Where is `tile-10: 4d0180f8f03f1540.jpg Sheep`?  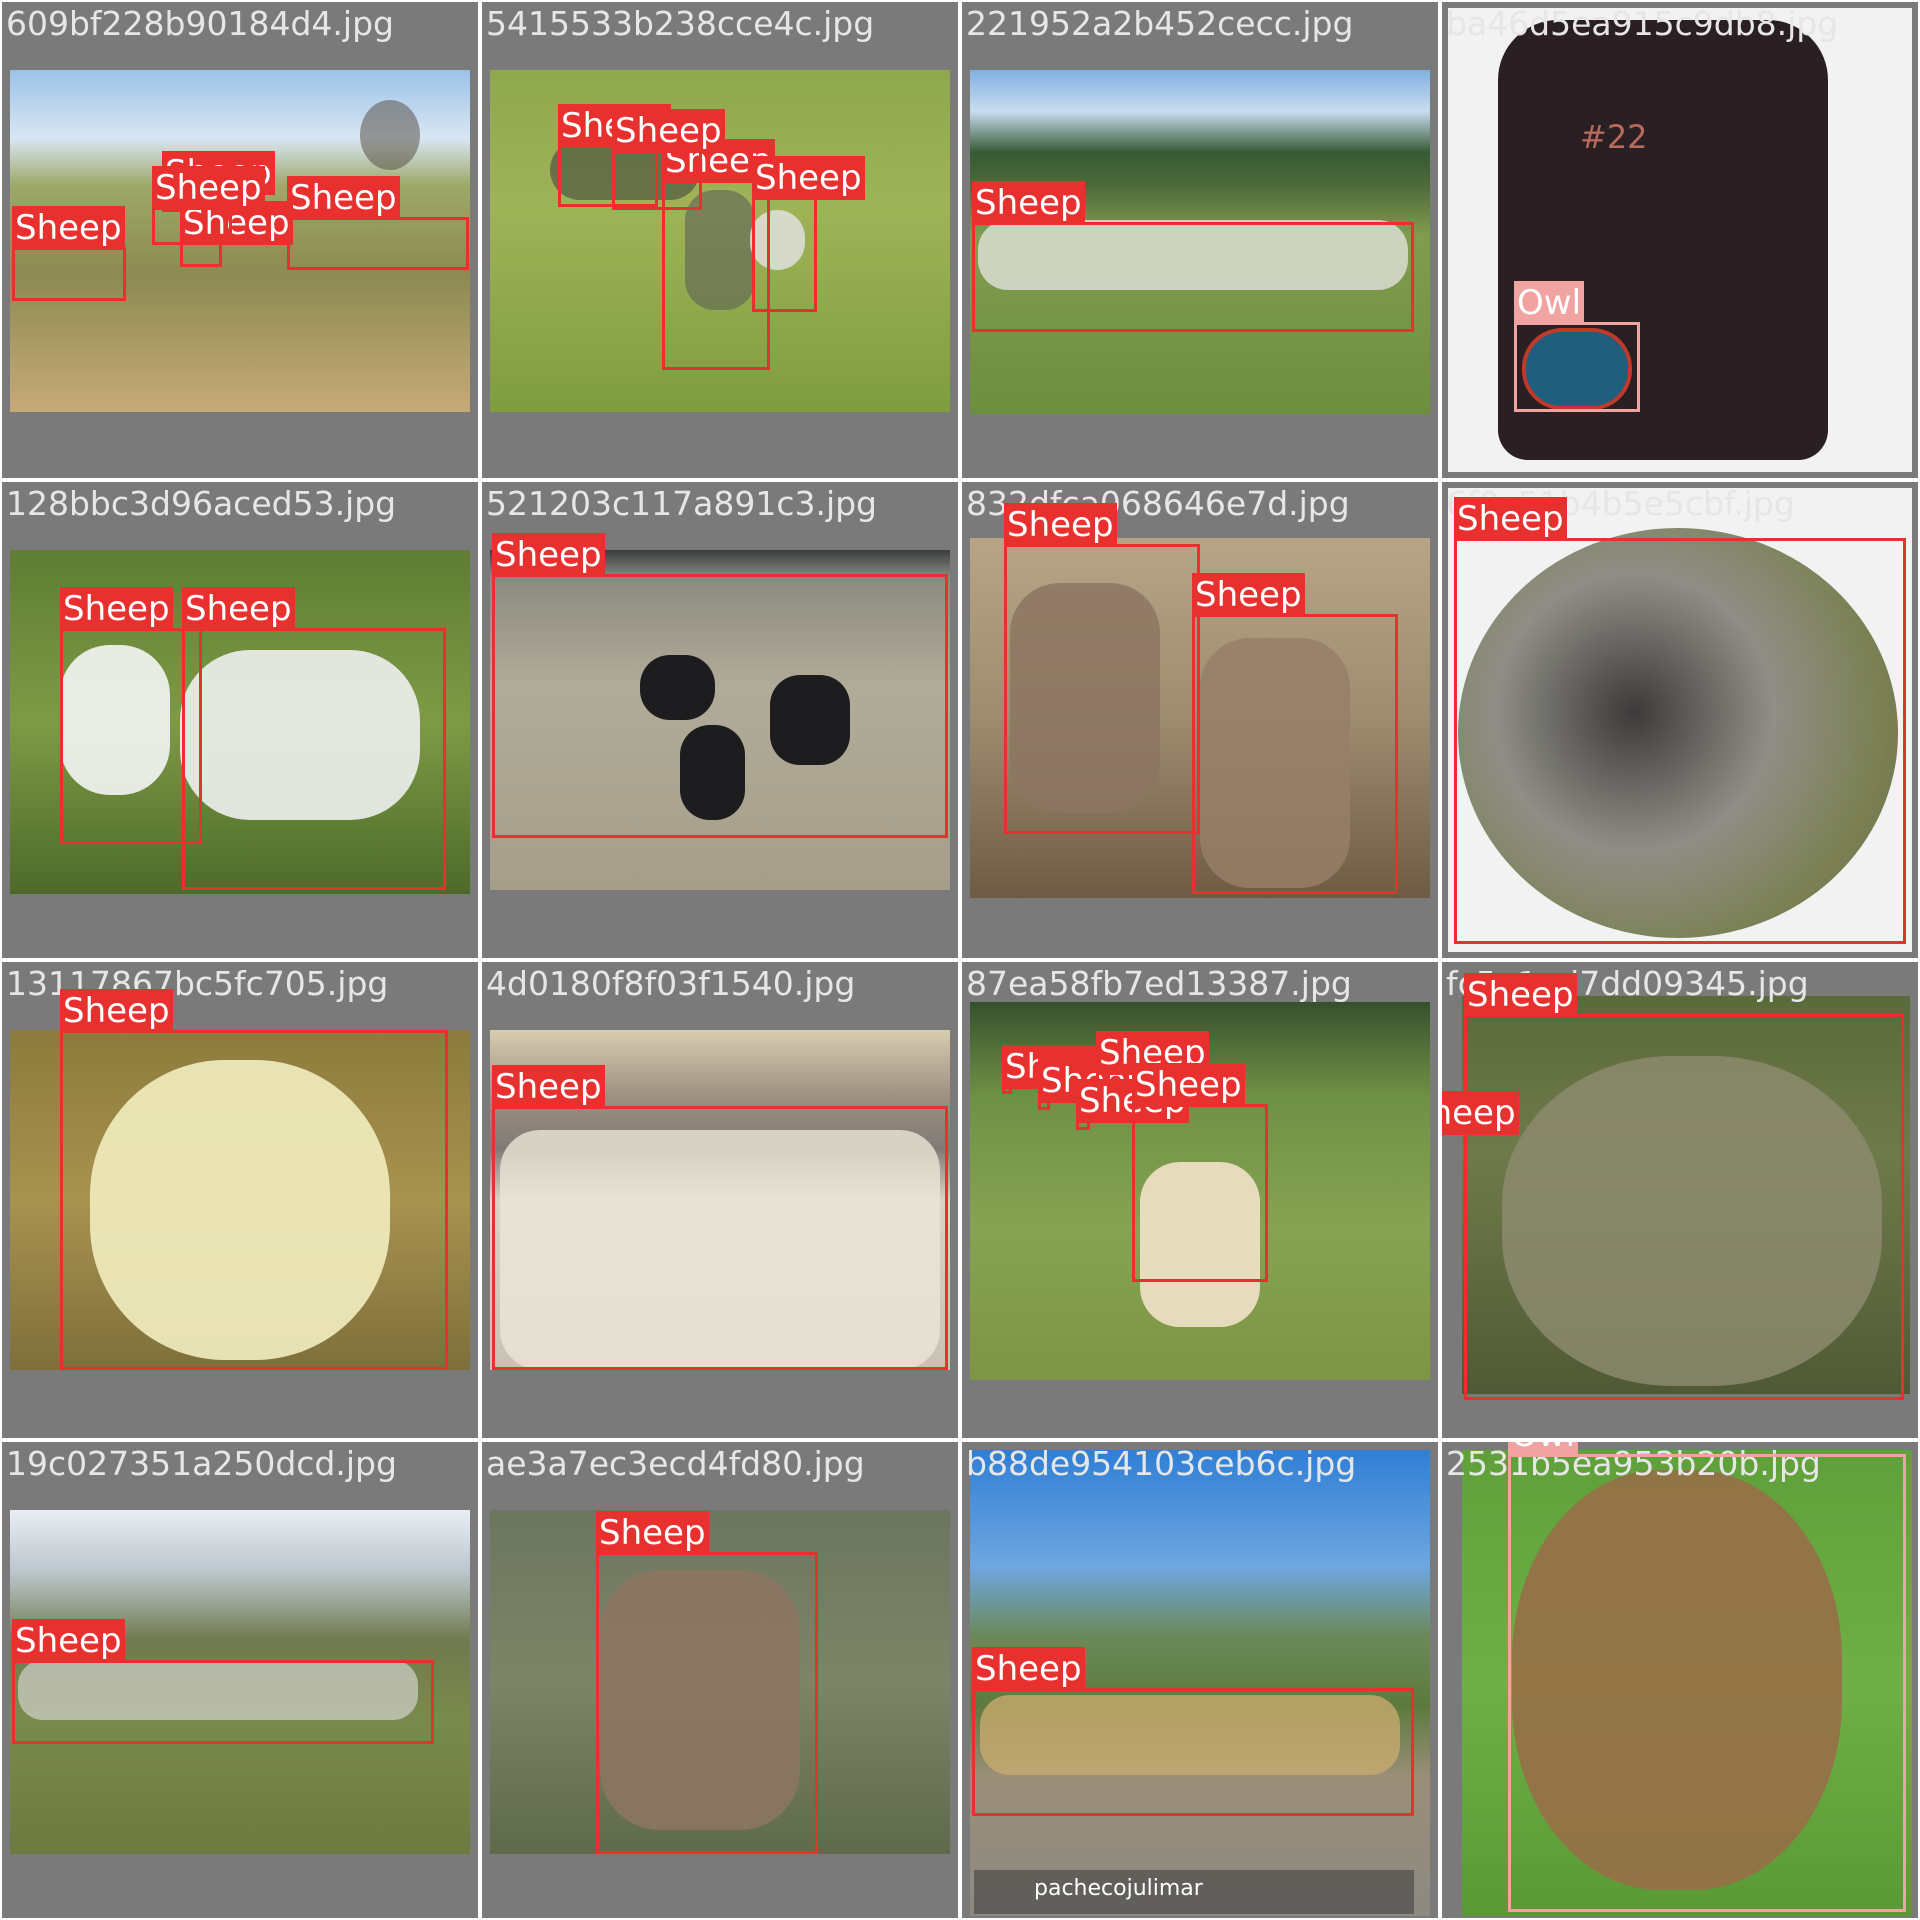
tile-10: 4d0180f8f03f1540.jpg Sheep is located at coordinates (720, 1200).